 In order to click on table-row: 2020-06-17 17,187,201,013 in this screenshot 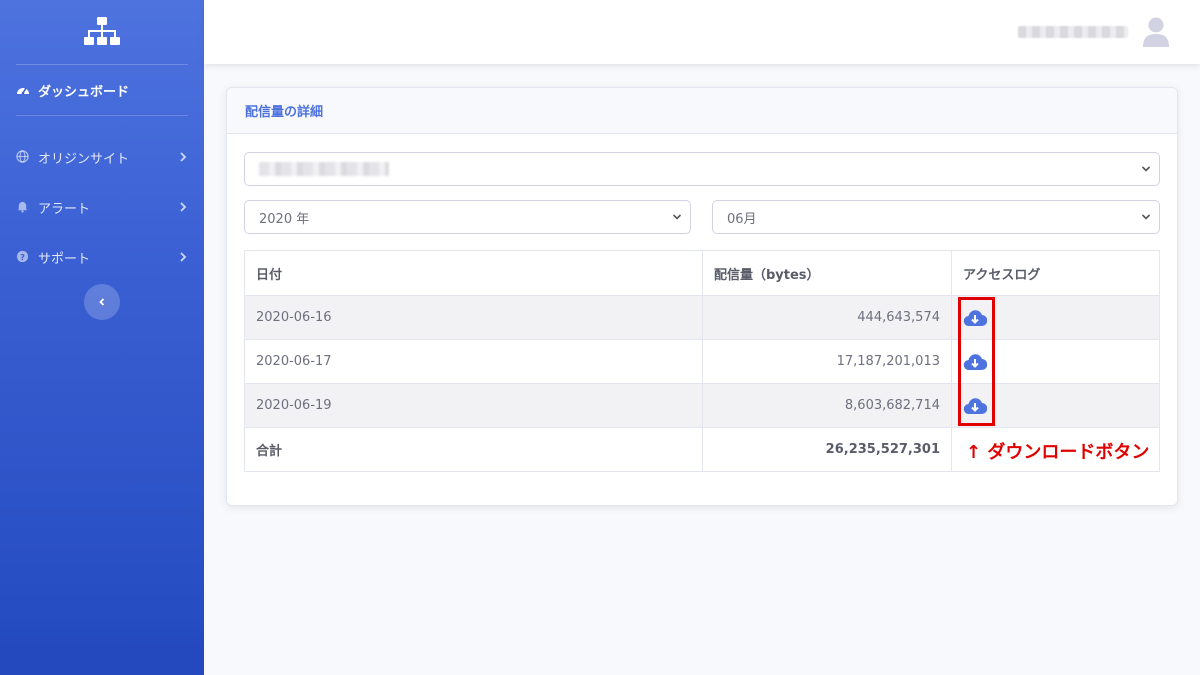, I will do `click(702, 361)`.